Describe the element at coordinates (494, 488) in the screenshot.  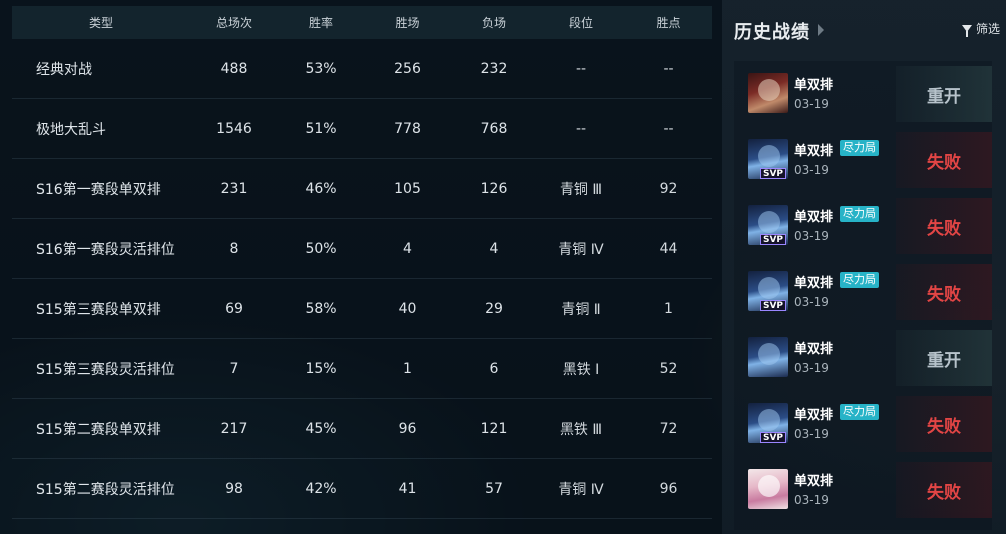
I see `cell-losses: 57` at that location.